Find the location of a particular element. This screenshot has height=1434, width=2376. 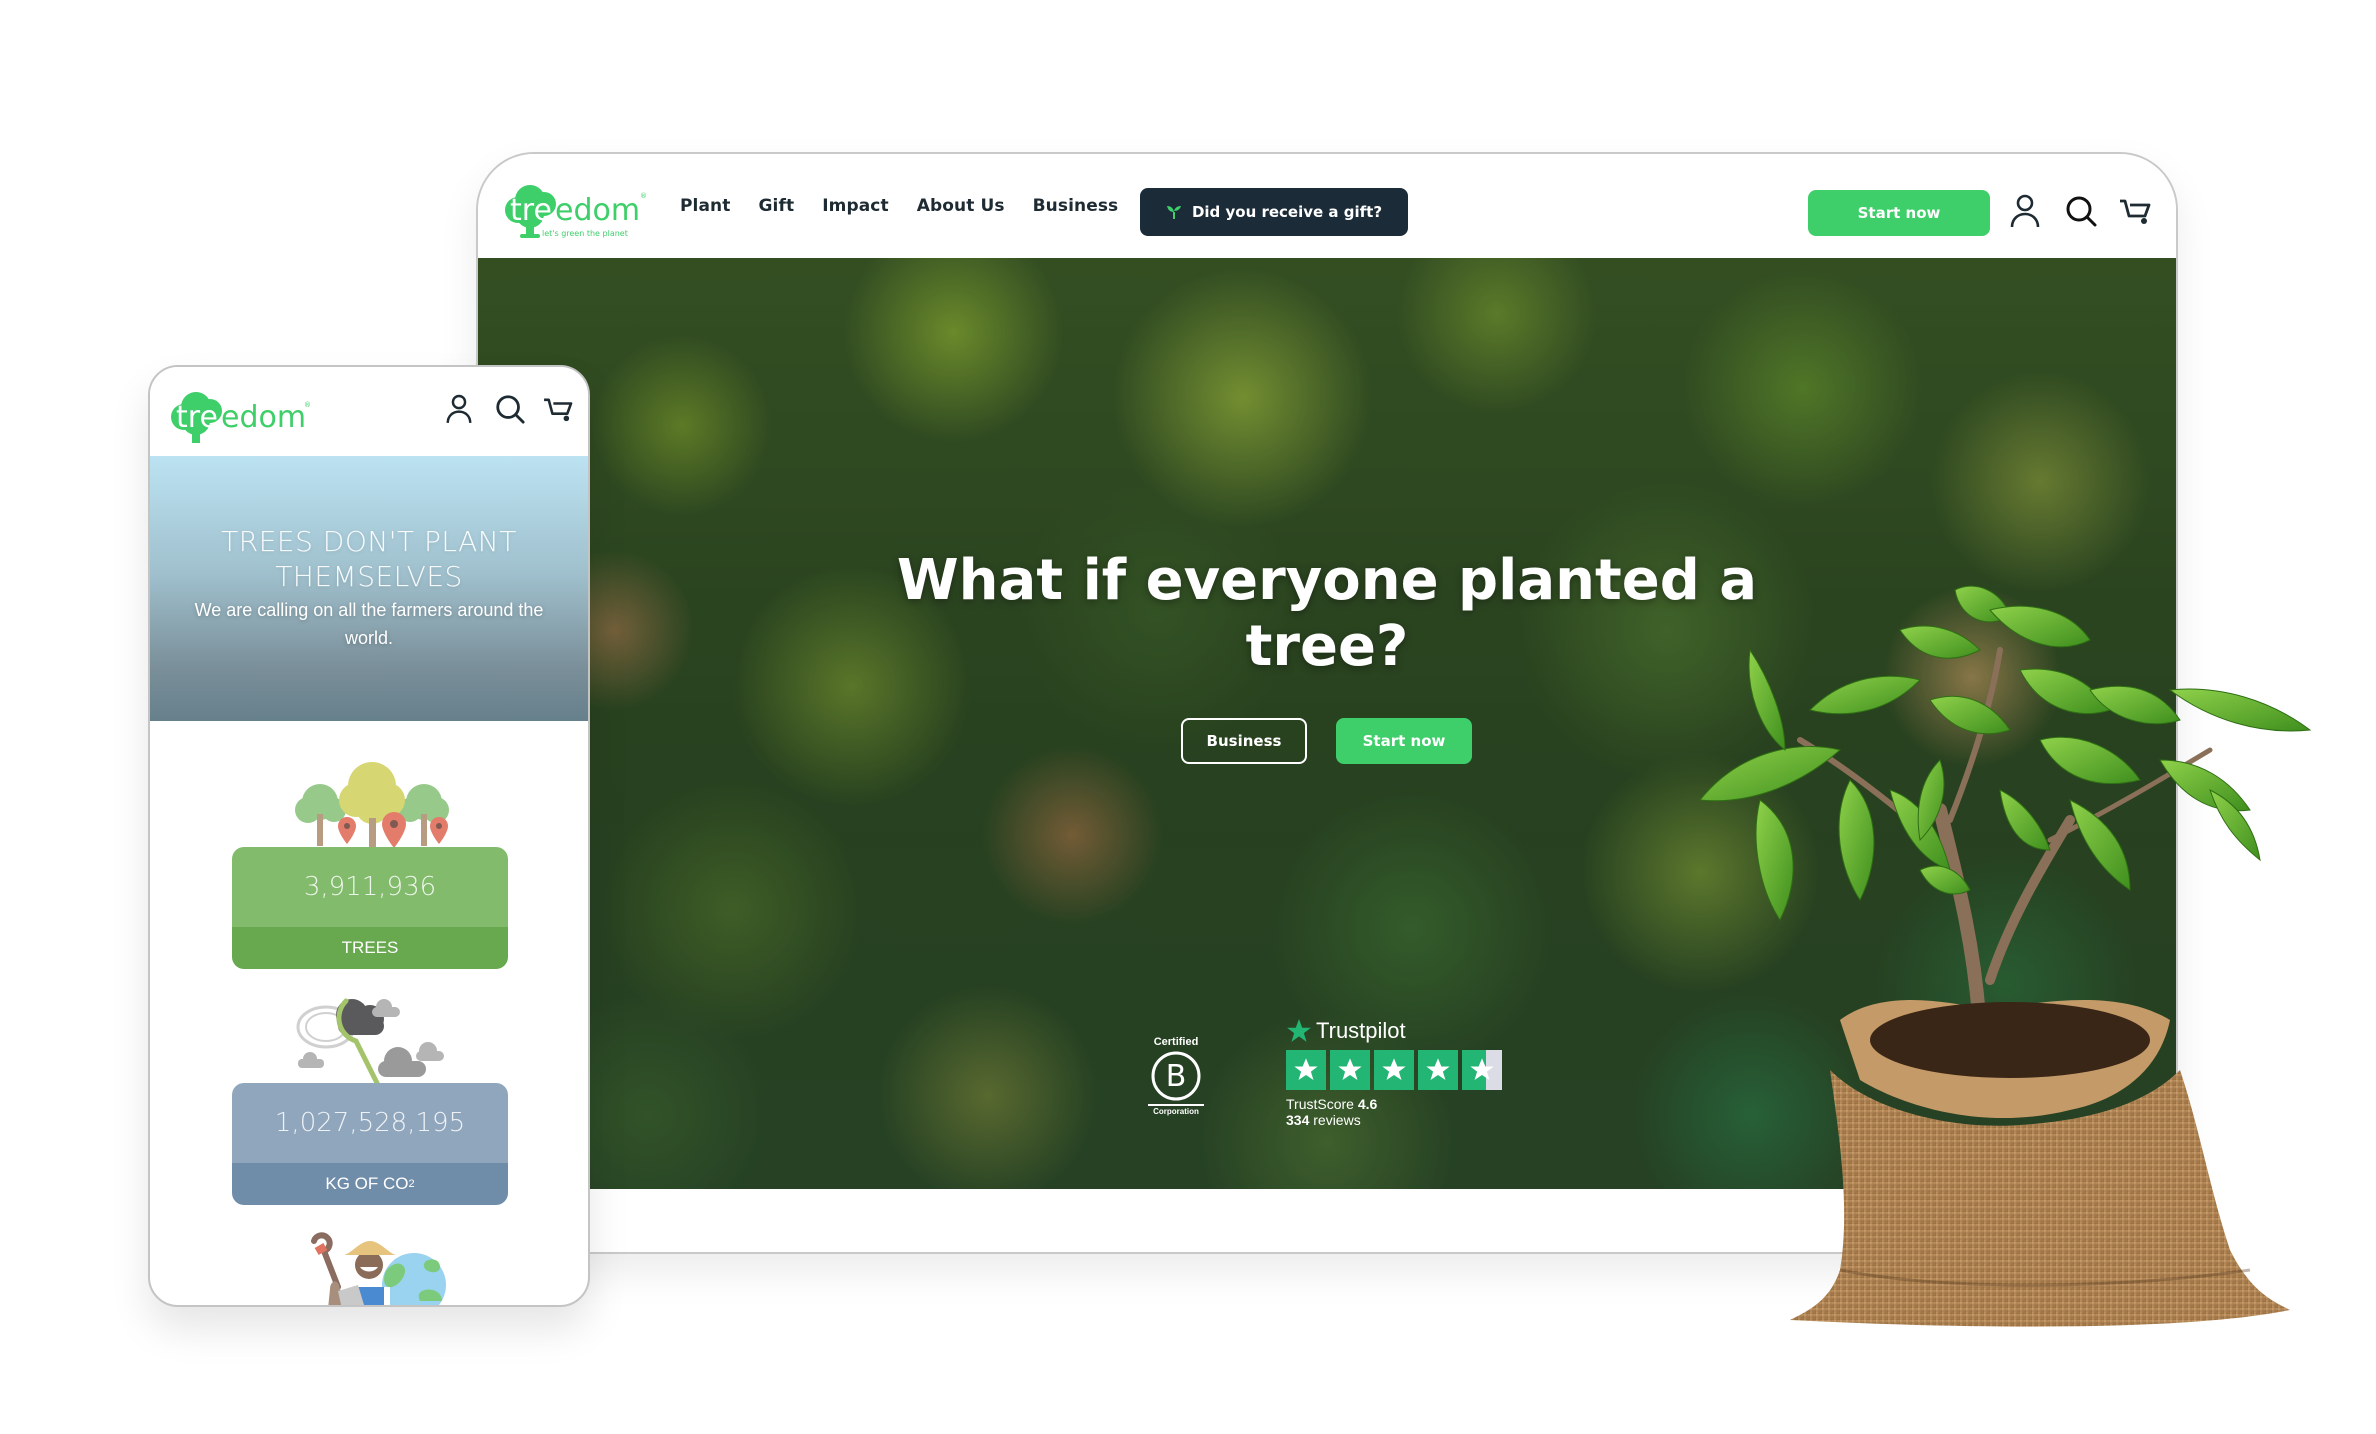

mobile-hero-title: TREES DON'T PLANT THEMSELVES is located at coordinates (369, 559).